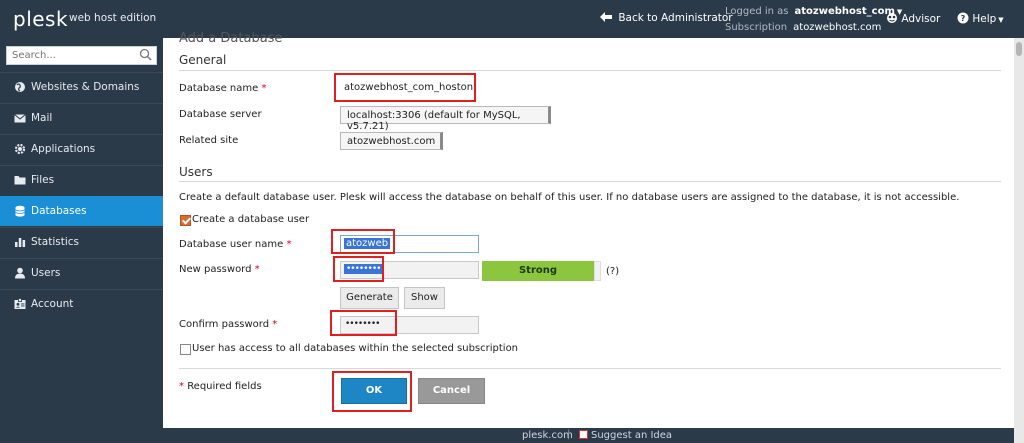 The height and width of the screenshot is (443, 1024). I want to click on id-card-icon, so click(20, 304).